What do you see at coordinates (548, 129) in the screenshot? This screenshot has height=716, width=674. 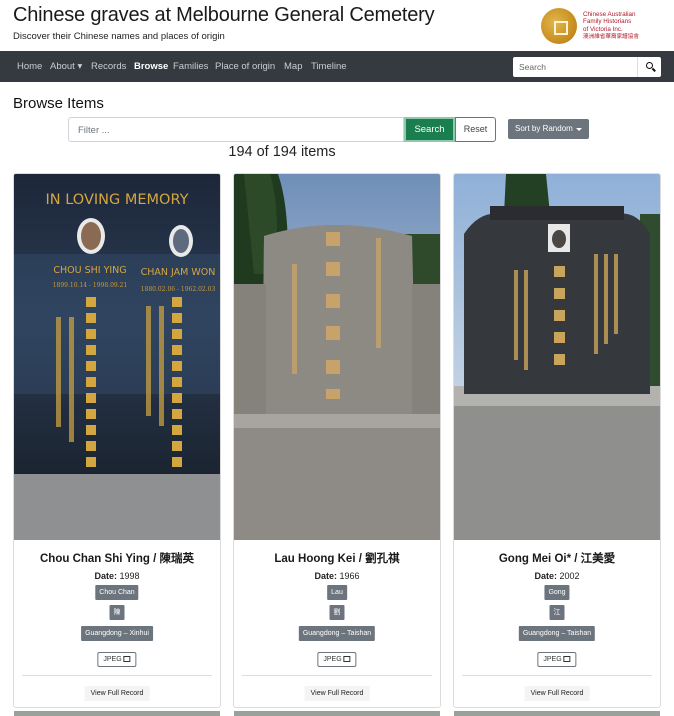 I see `sort-dropdown: Sort by Random` at bounding box center [548, 129].